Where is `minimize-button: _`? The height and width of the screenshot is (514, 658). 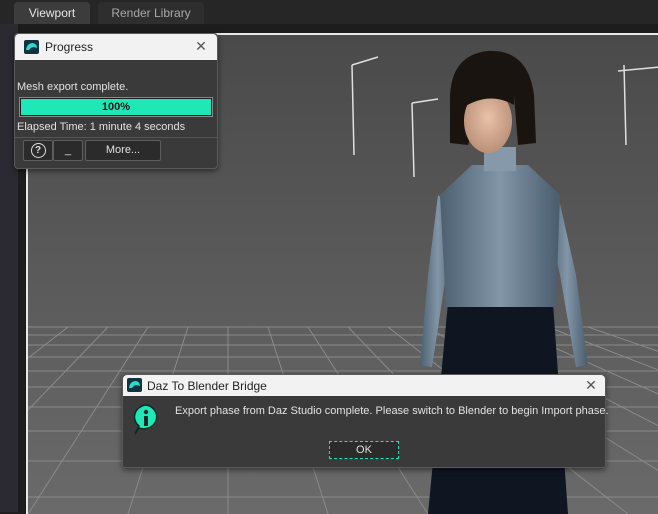 minimize-button: _ is located at coordinates (68, 150).